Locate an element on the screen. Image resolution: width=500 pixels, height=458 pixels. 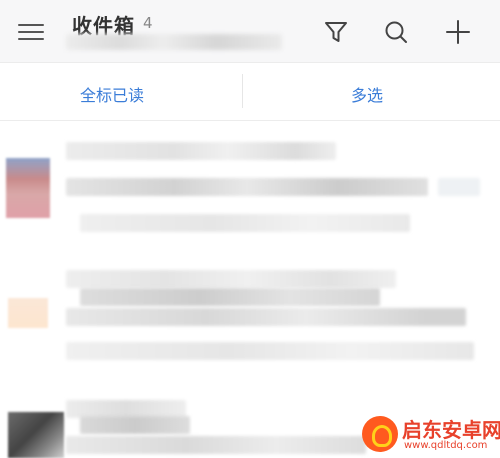
watermark-url: www.qdltdq.com is located at coordinates (446, 445).